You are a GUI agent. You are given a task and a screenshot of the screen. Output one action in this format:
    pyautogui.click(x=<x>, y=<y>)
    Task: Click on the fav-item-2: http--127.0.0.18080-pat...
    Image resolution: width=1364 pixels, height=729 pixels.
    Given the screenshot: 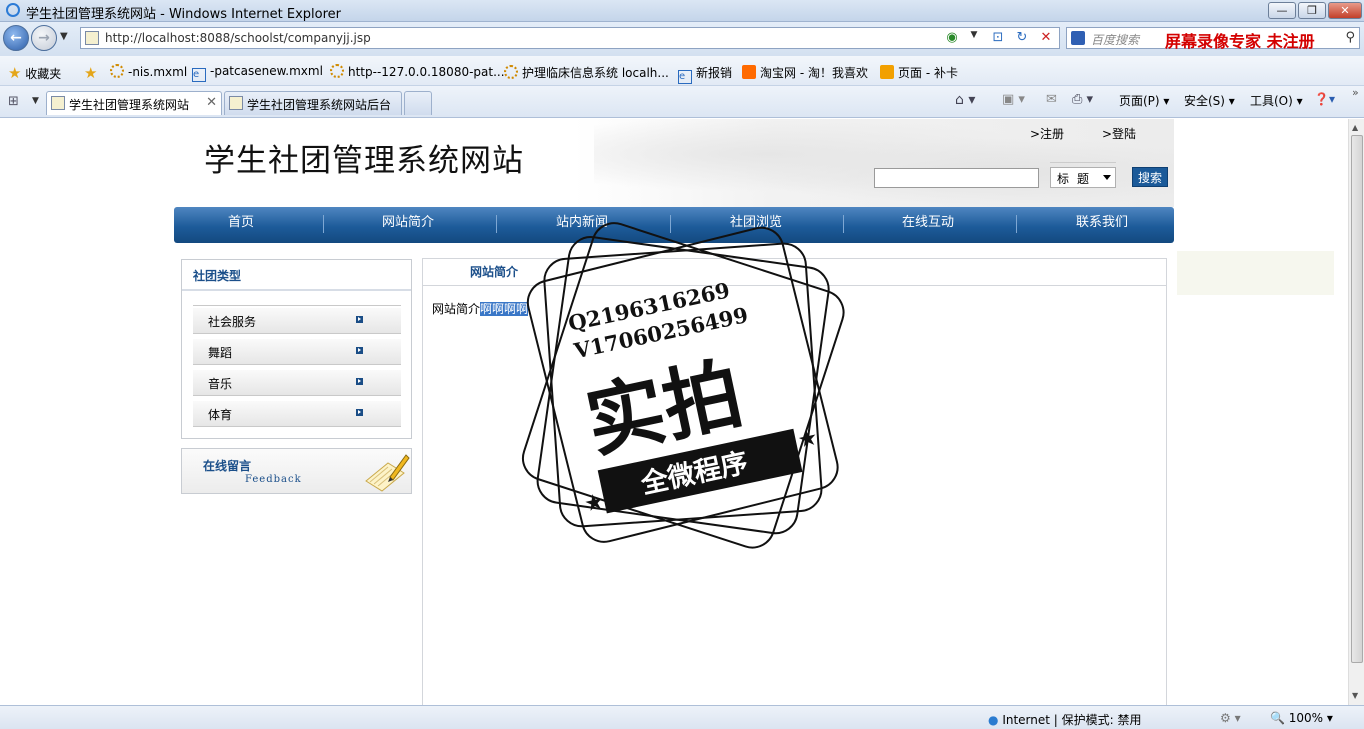 What is the action you would take?
    pyautogui.click(x=417, y=71)
    